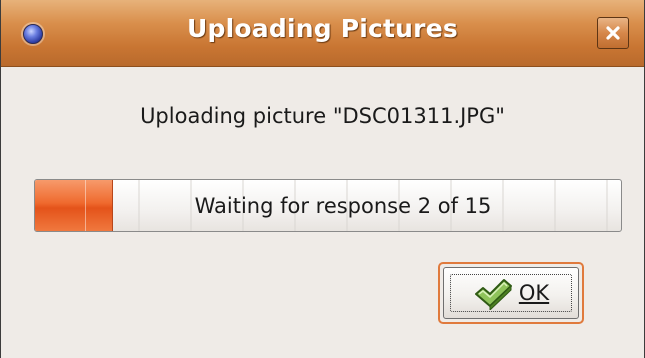 The height and width of the screenshot is (358, 645). I want to click on ok-check-icon, so click(493, 294).